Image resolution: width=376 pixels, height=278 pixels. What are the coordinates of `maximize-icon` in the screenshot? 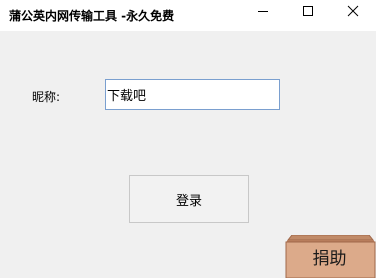 It's located at (308, 11).